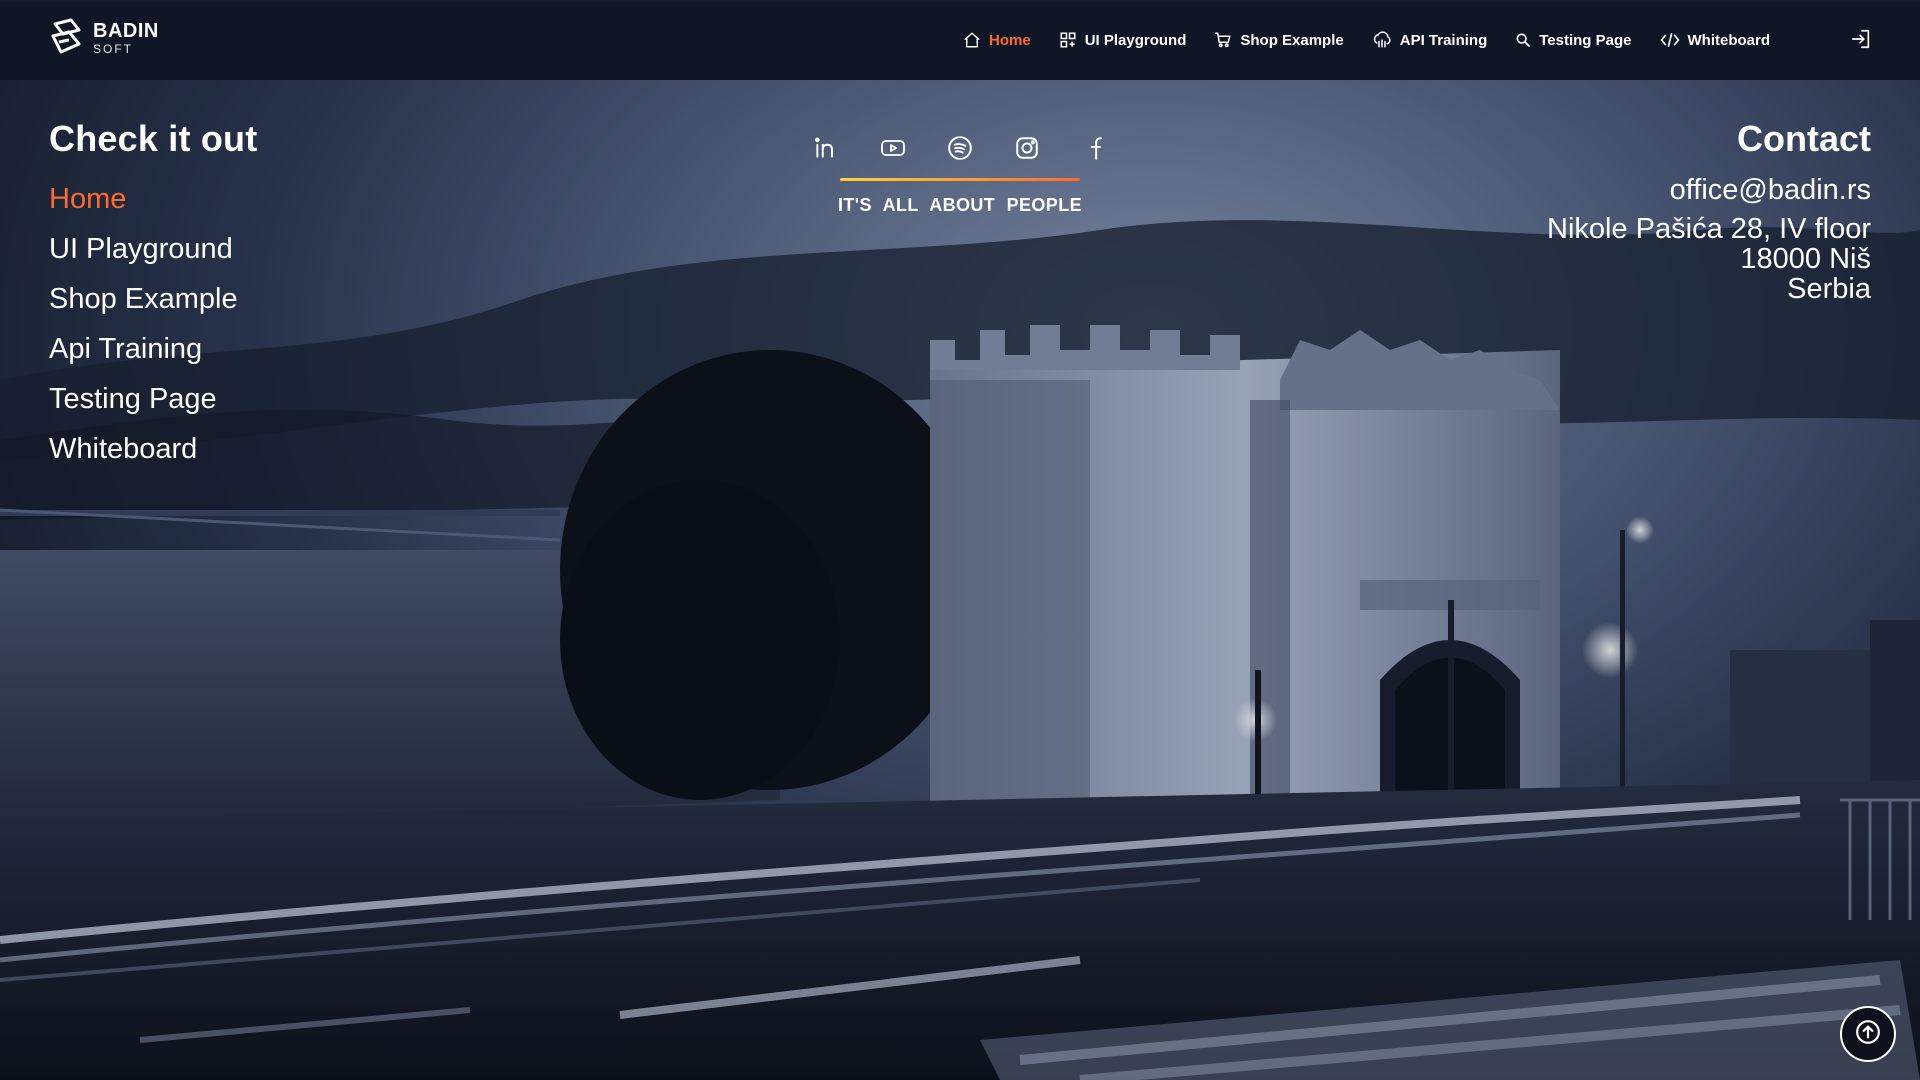 The width and height of the screenshot is (1920, 1080). I want to click on linkedin-icon, so click(826, 148).